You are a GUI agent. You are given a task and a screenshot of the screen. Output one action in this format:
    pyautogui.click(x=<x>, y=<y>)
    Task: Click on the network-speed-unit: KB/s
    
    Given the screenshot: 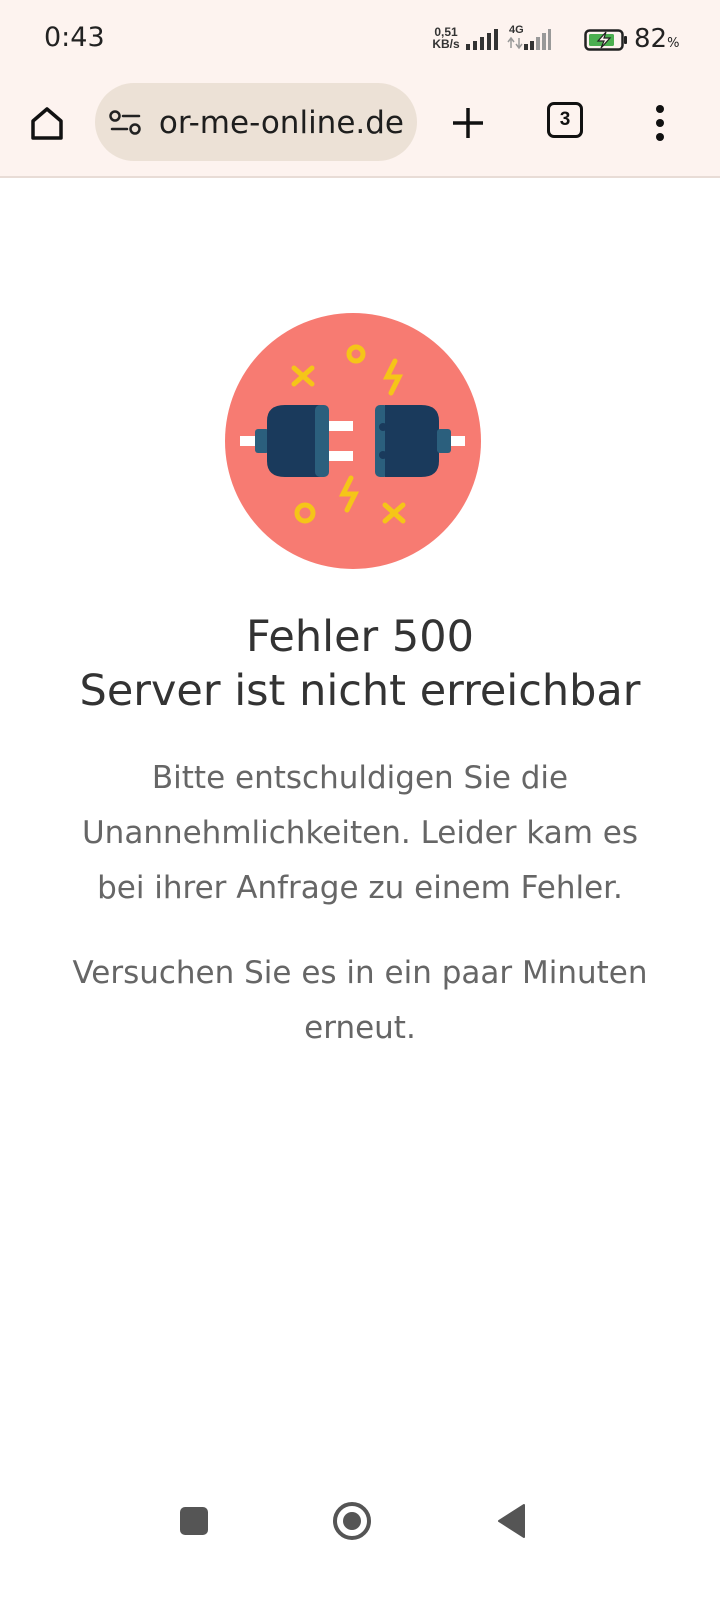 What is the action you would take?
    pyautogui.click(x=446, y=44)
    